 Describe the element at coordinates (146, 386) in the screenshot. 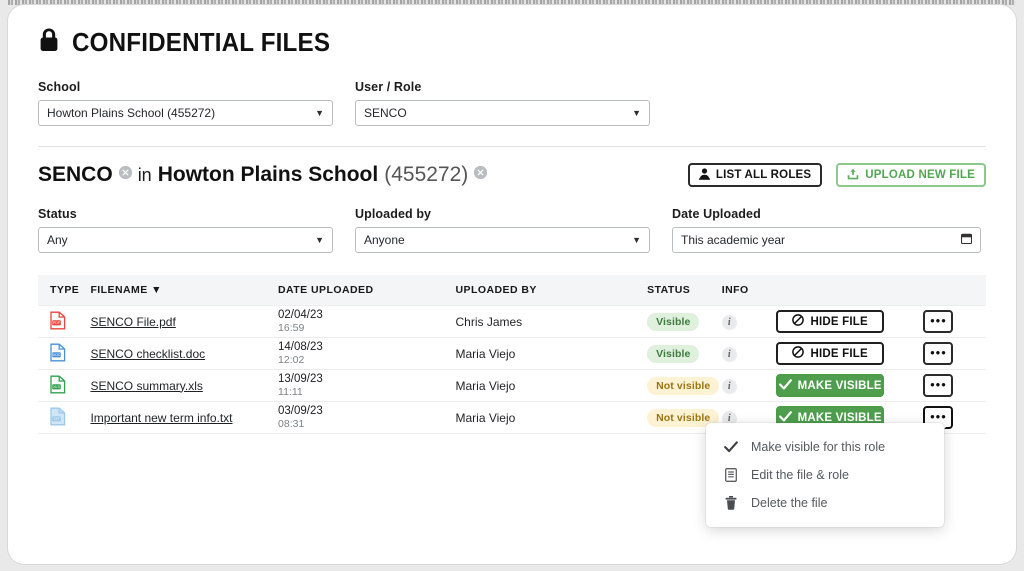

I see `filename-link: SENCO summary.xls` at that location.